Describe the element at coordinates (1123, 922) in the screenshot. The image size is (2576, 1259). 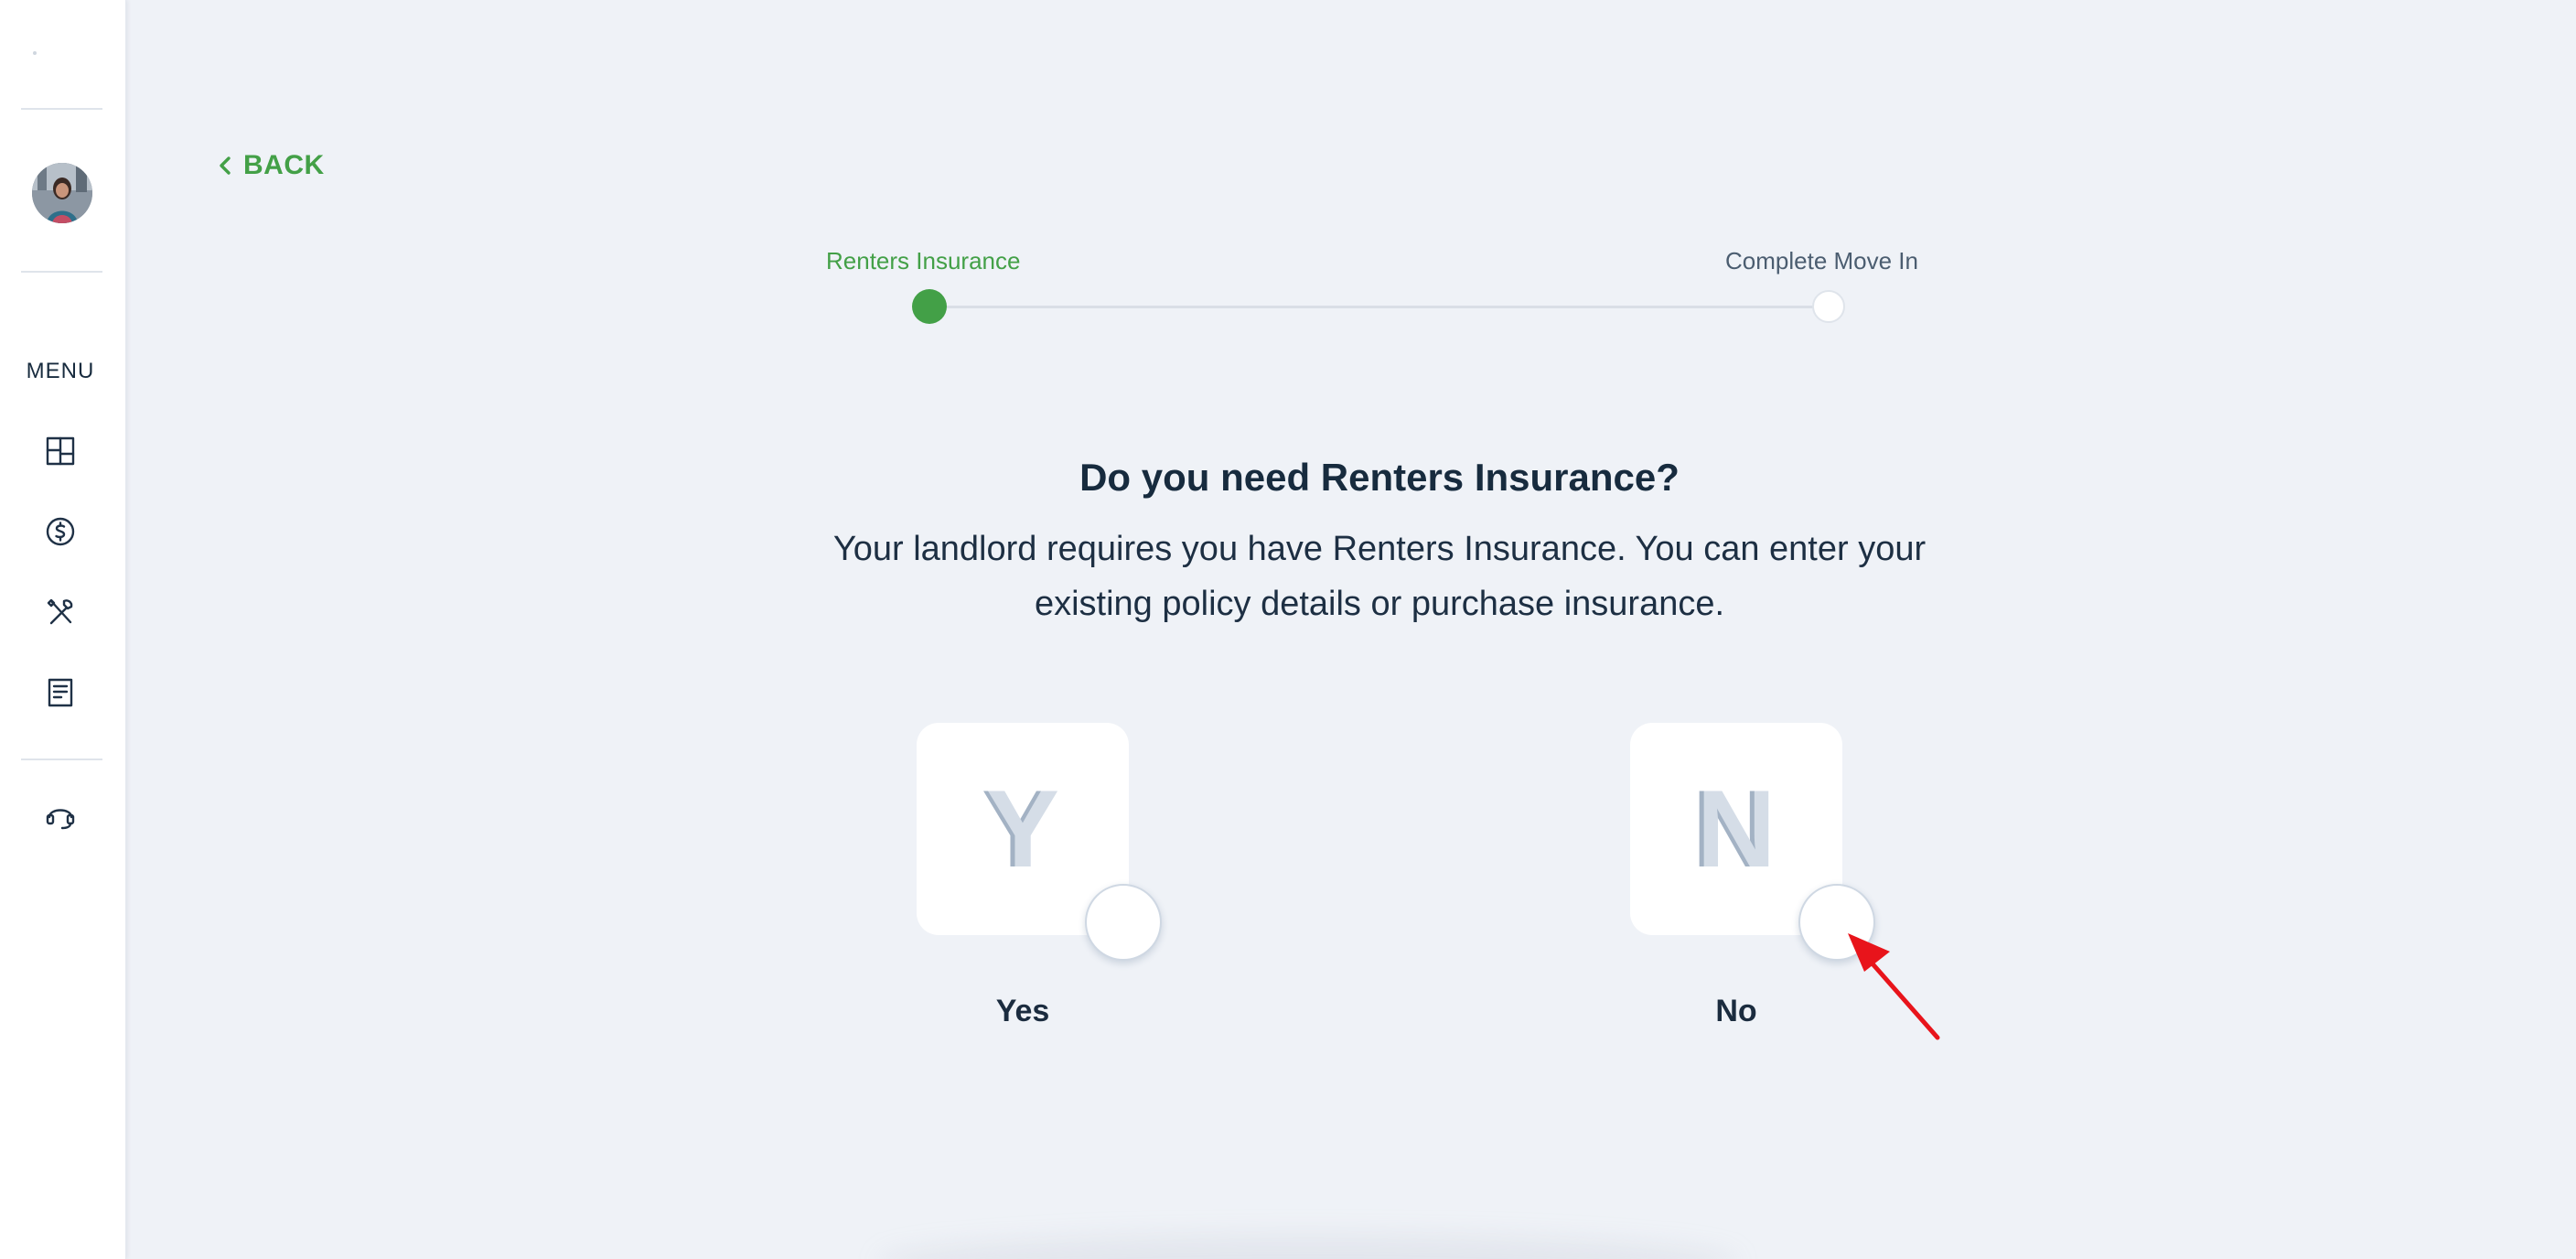
I see `radio-yes` at that location.